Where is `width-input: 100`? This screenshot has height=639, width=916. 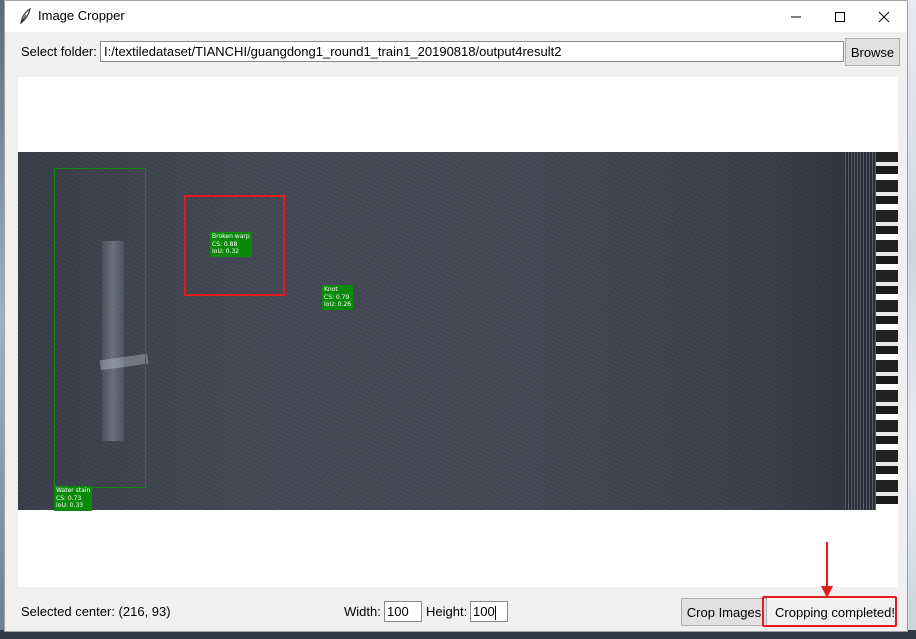
width-input: 100 is located at coordinates (403, 611).